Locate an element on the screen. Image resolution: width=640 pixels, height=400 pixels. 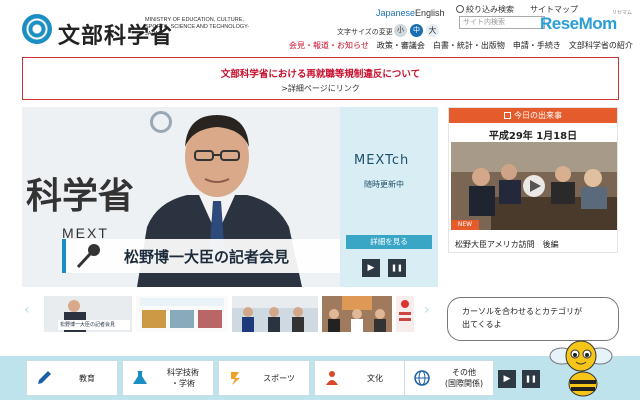
resemom-watermark-sub: リセマム is located at coordinates (622, 13).